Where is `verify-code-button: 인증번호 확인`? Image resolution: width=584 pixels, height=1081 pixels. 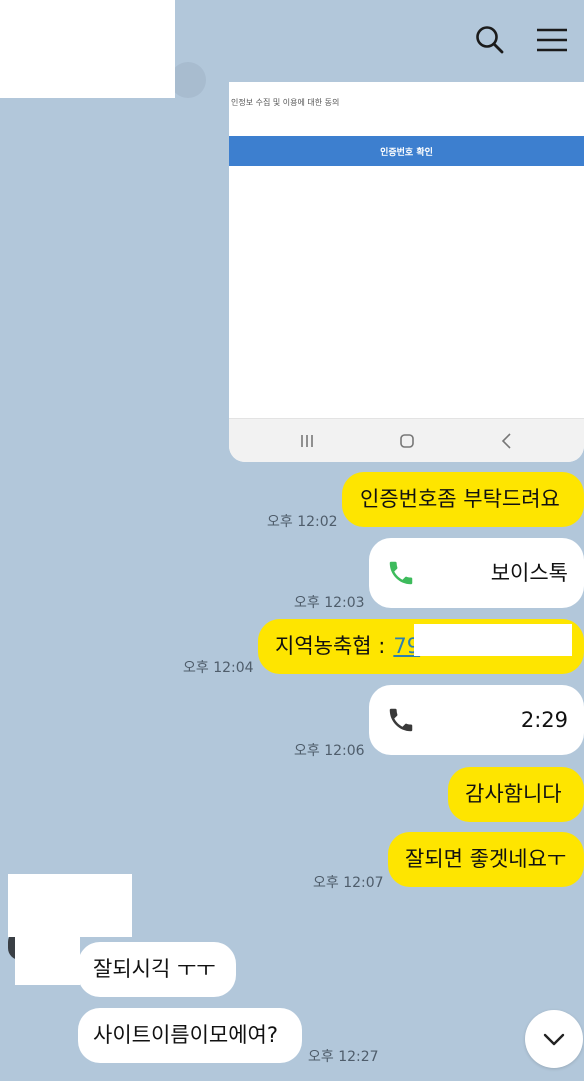 verify-code-button: 인증번호 확인 is located at coordinates (406, 151).